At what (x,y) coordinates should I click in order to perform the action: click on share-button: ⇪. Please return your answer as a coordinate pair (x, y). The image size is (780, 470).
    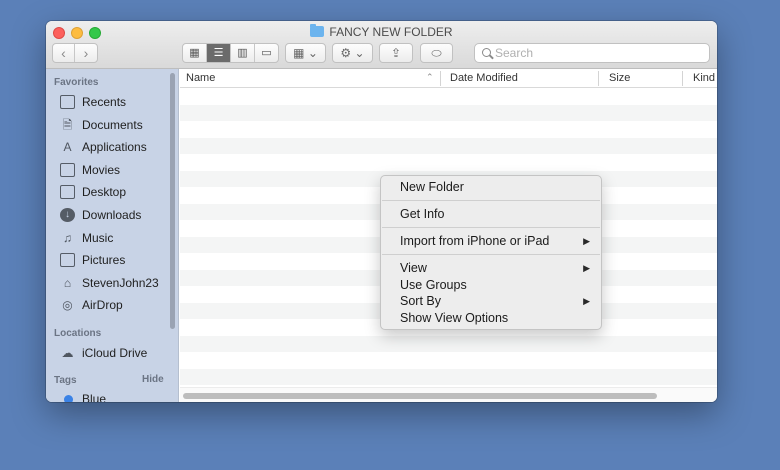
    Looking at the image, I should click on (396, 53).